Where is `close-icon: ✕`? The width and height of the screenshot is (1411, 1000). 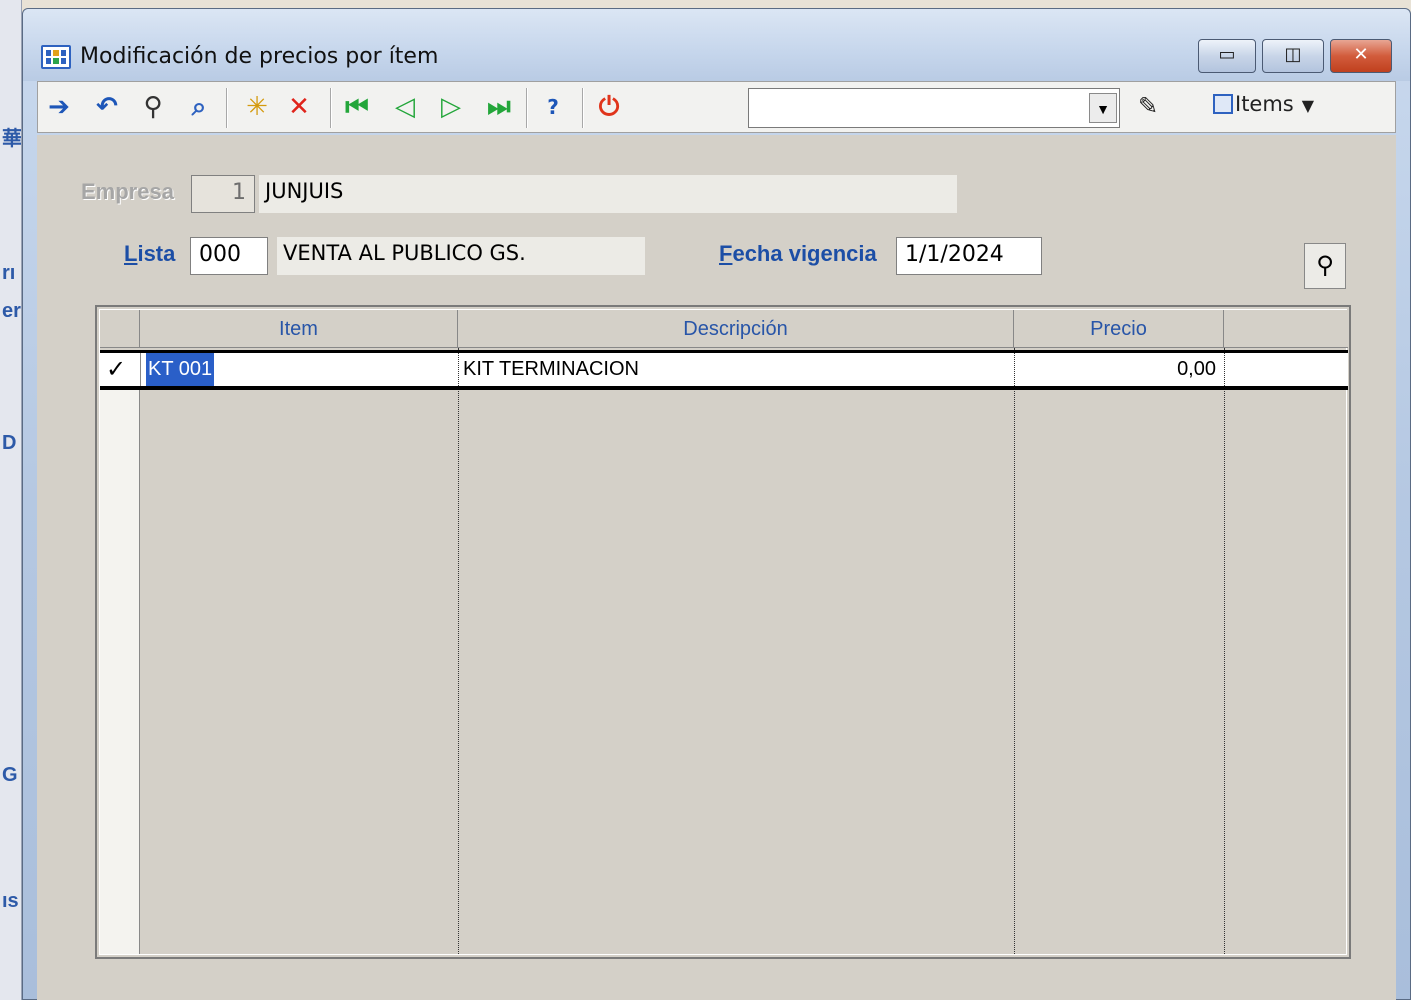 close-icon: ✕ is located at coordinates (1361, 54).